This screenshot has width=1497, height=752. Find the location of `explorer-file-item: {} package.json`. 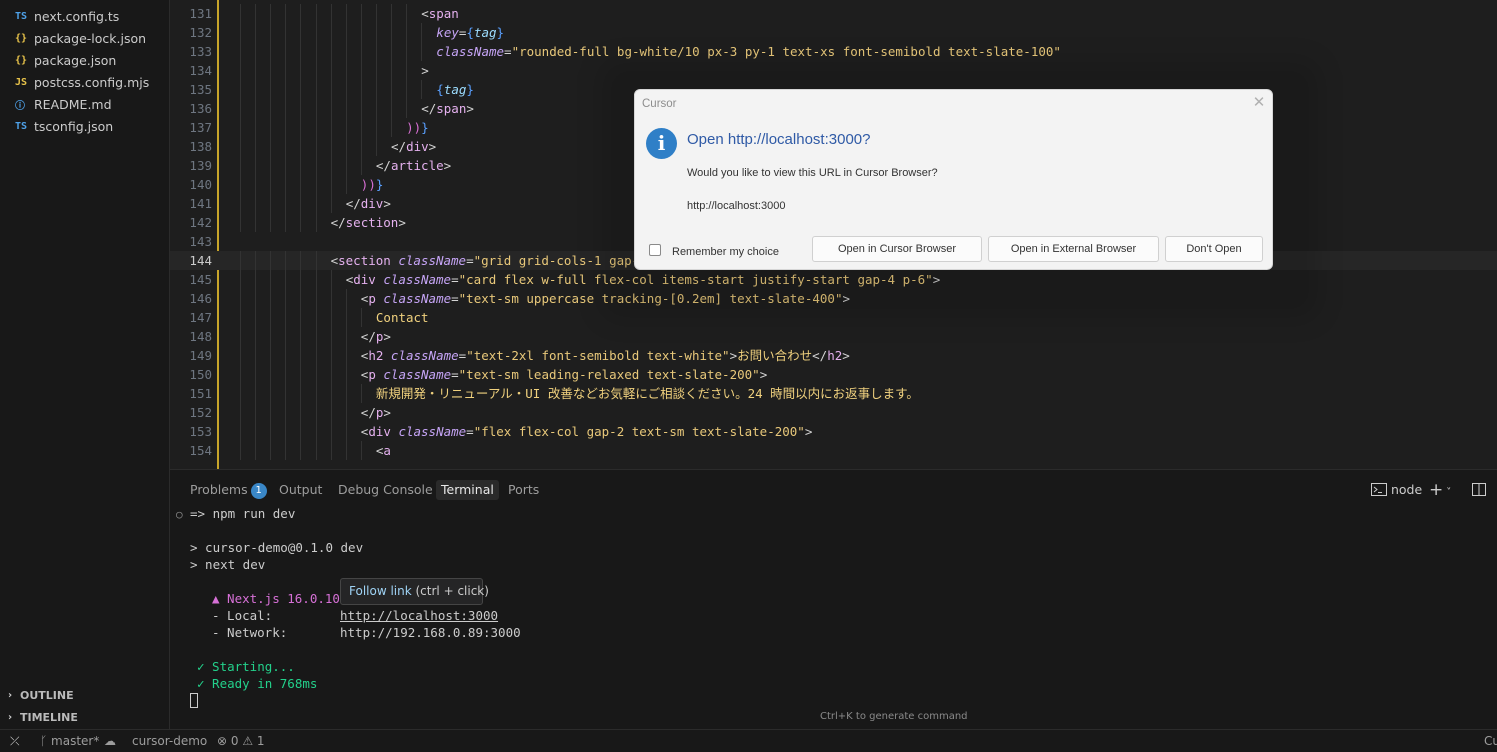

explorer-file-item: {} package.json is located at coordinates (85, 60).